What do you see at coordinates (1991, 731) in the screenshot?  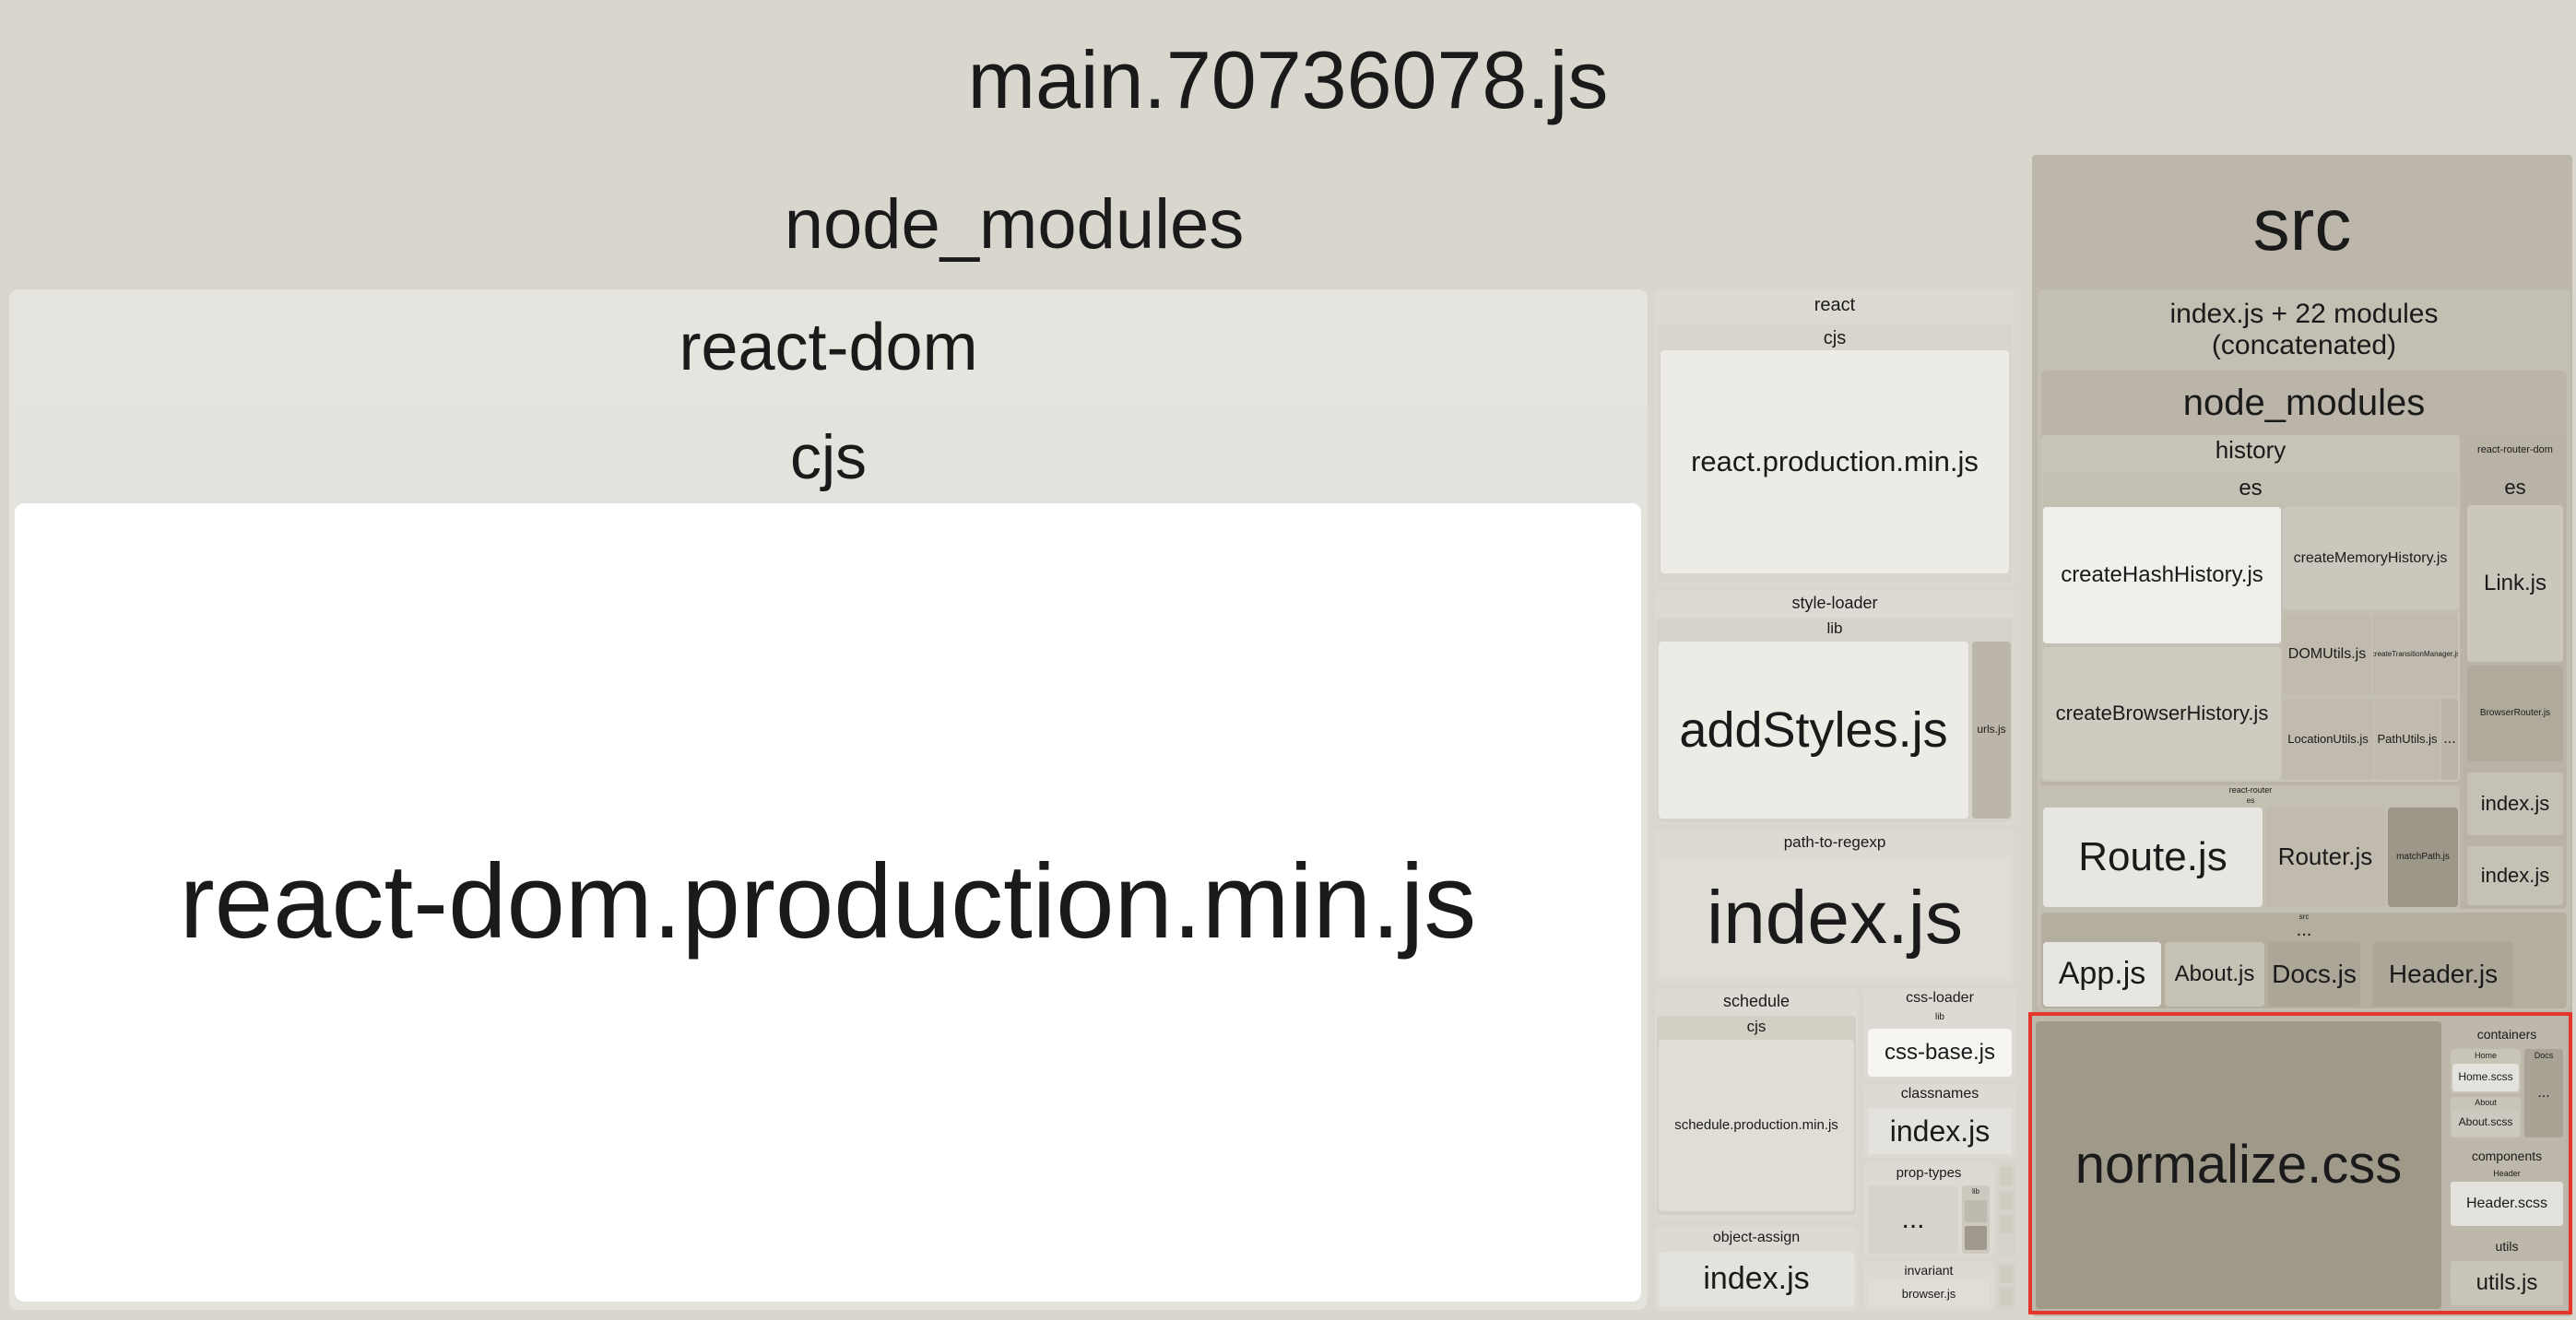 I see `urls-file: urls.js` at bounding box center [1991, 731].